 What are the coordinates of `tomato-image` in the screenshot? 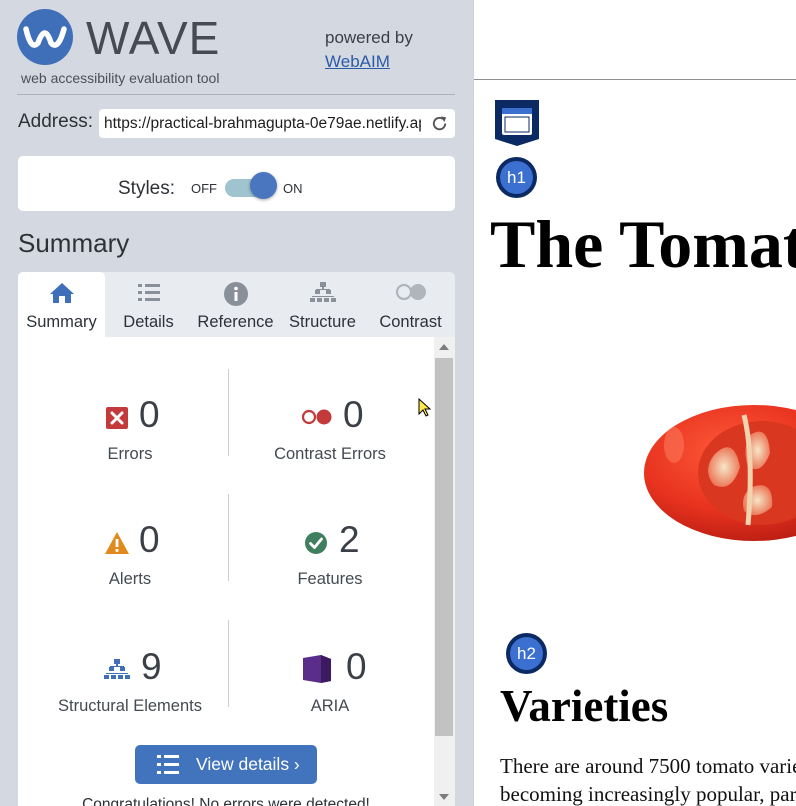 It's located at (720, 473).